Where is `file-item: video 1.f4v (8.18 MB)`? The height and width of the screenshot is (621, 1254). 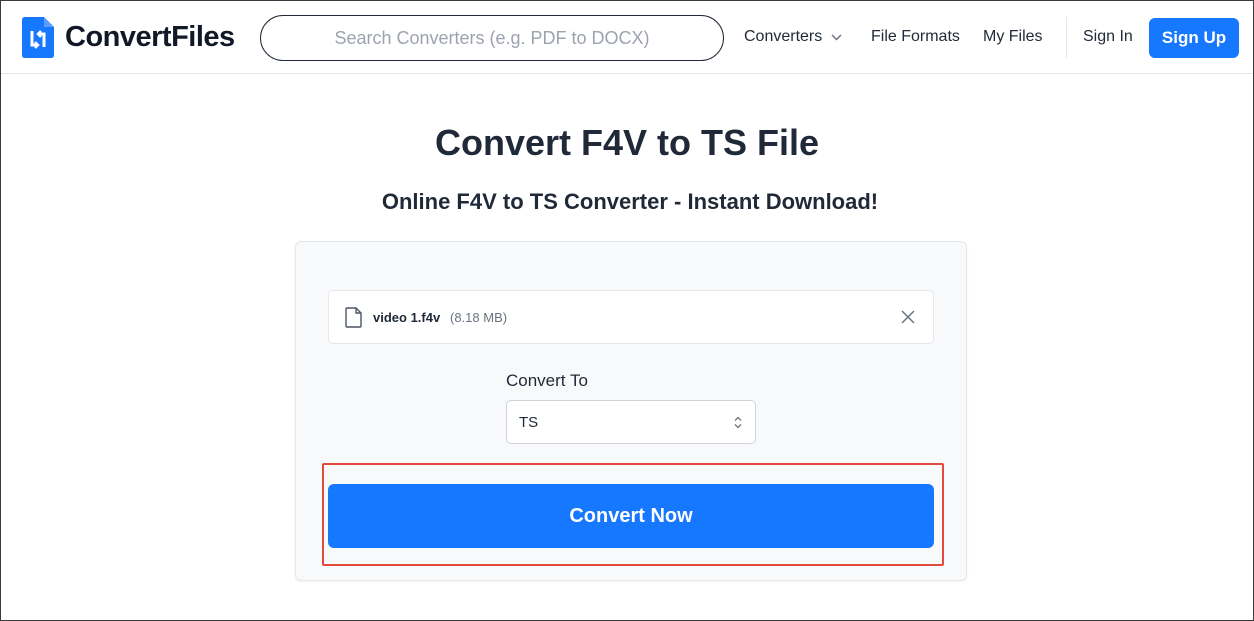
file-item: video 1.f4v (8.18 MB) is located at coordinates (631, 317).